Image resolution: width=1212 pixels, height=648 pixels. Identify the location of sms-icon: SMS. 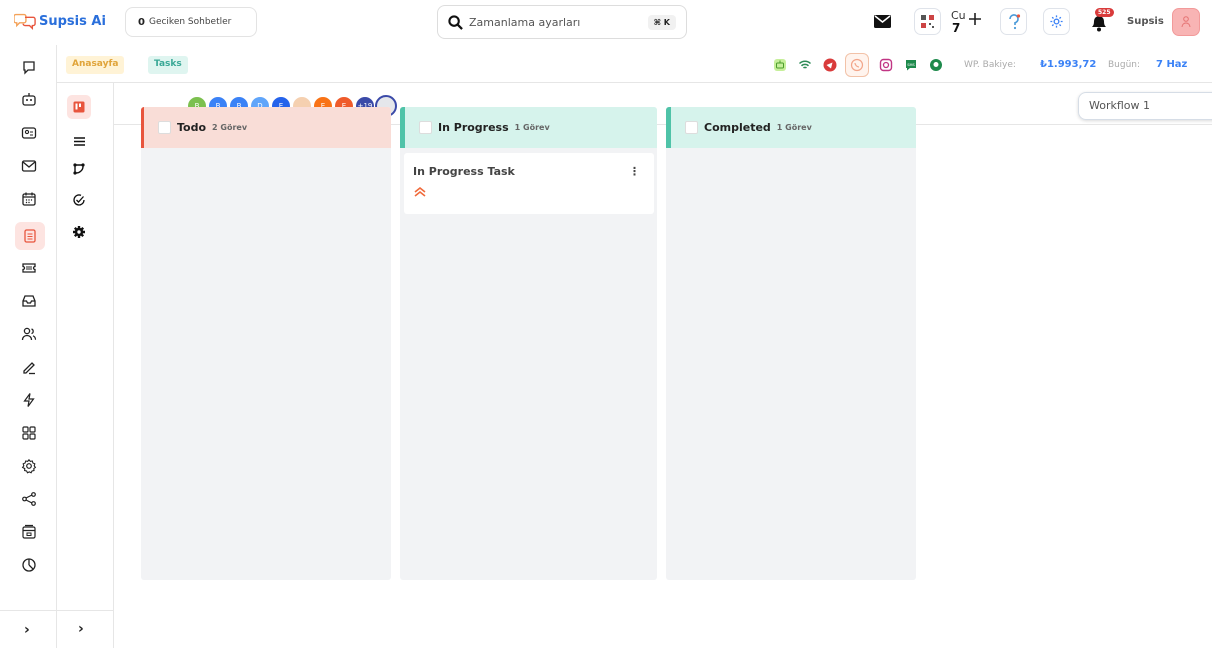
(911, 65).